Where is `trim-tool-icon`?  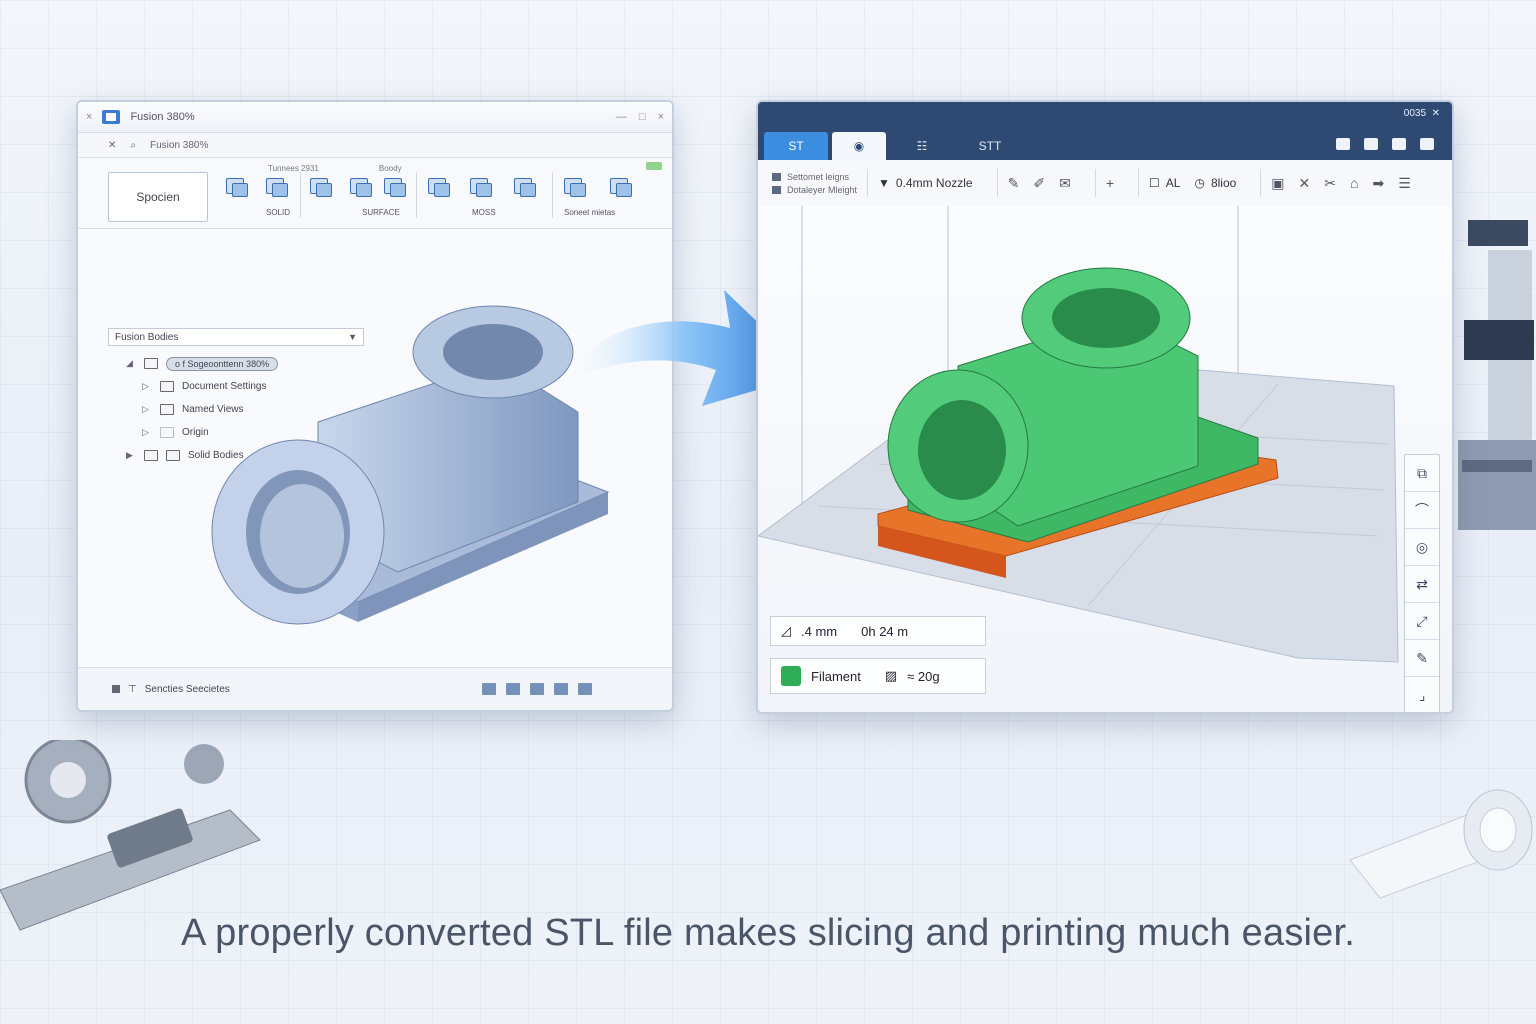 trim-tool-icon is located at coordinates (395, 188).